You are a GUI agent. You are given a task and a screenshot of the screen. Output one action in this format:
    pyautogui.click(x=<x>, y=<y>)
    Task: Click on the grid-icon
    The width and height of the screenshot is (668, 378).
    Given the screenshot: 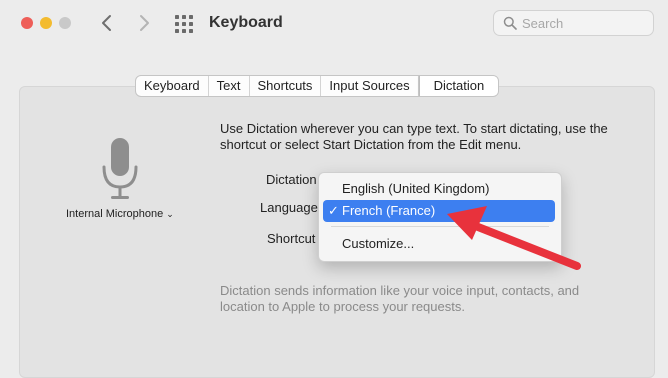 What is the action you would take?
    pyautogui.click(x=184, y=24)
    